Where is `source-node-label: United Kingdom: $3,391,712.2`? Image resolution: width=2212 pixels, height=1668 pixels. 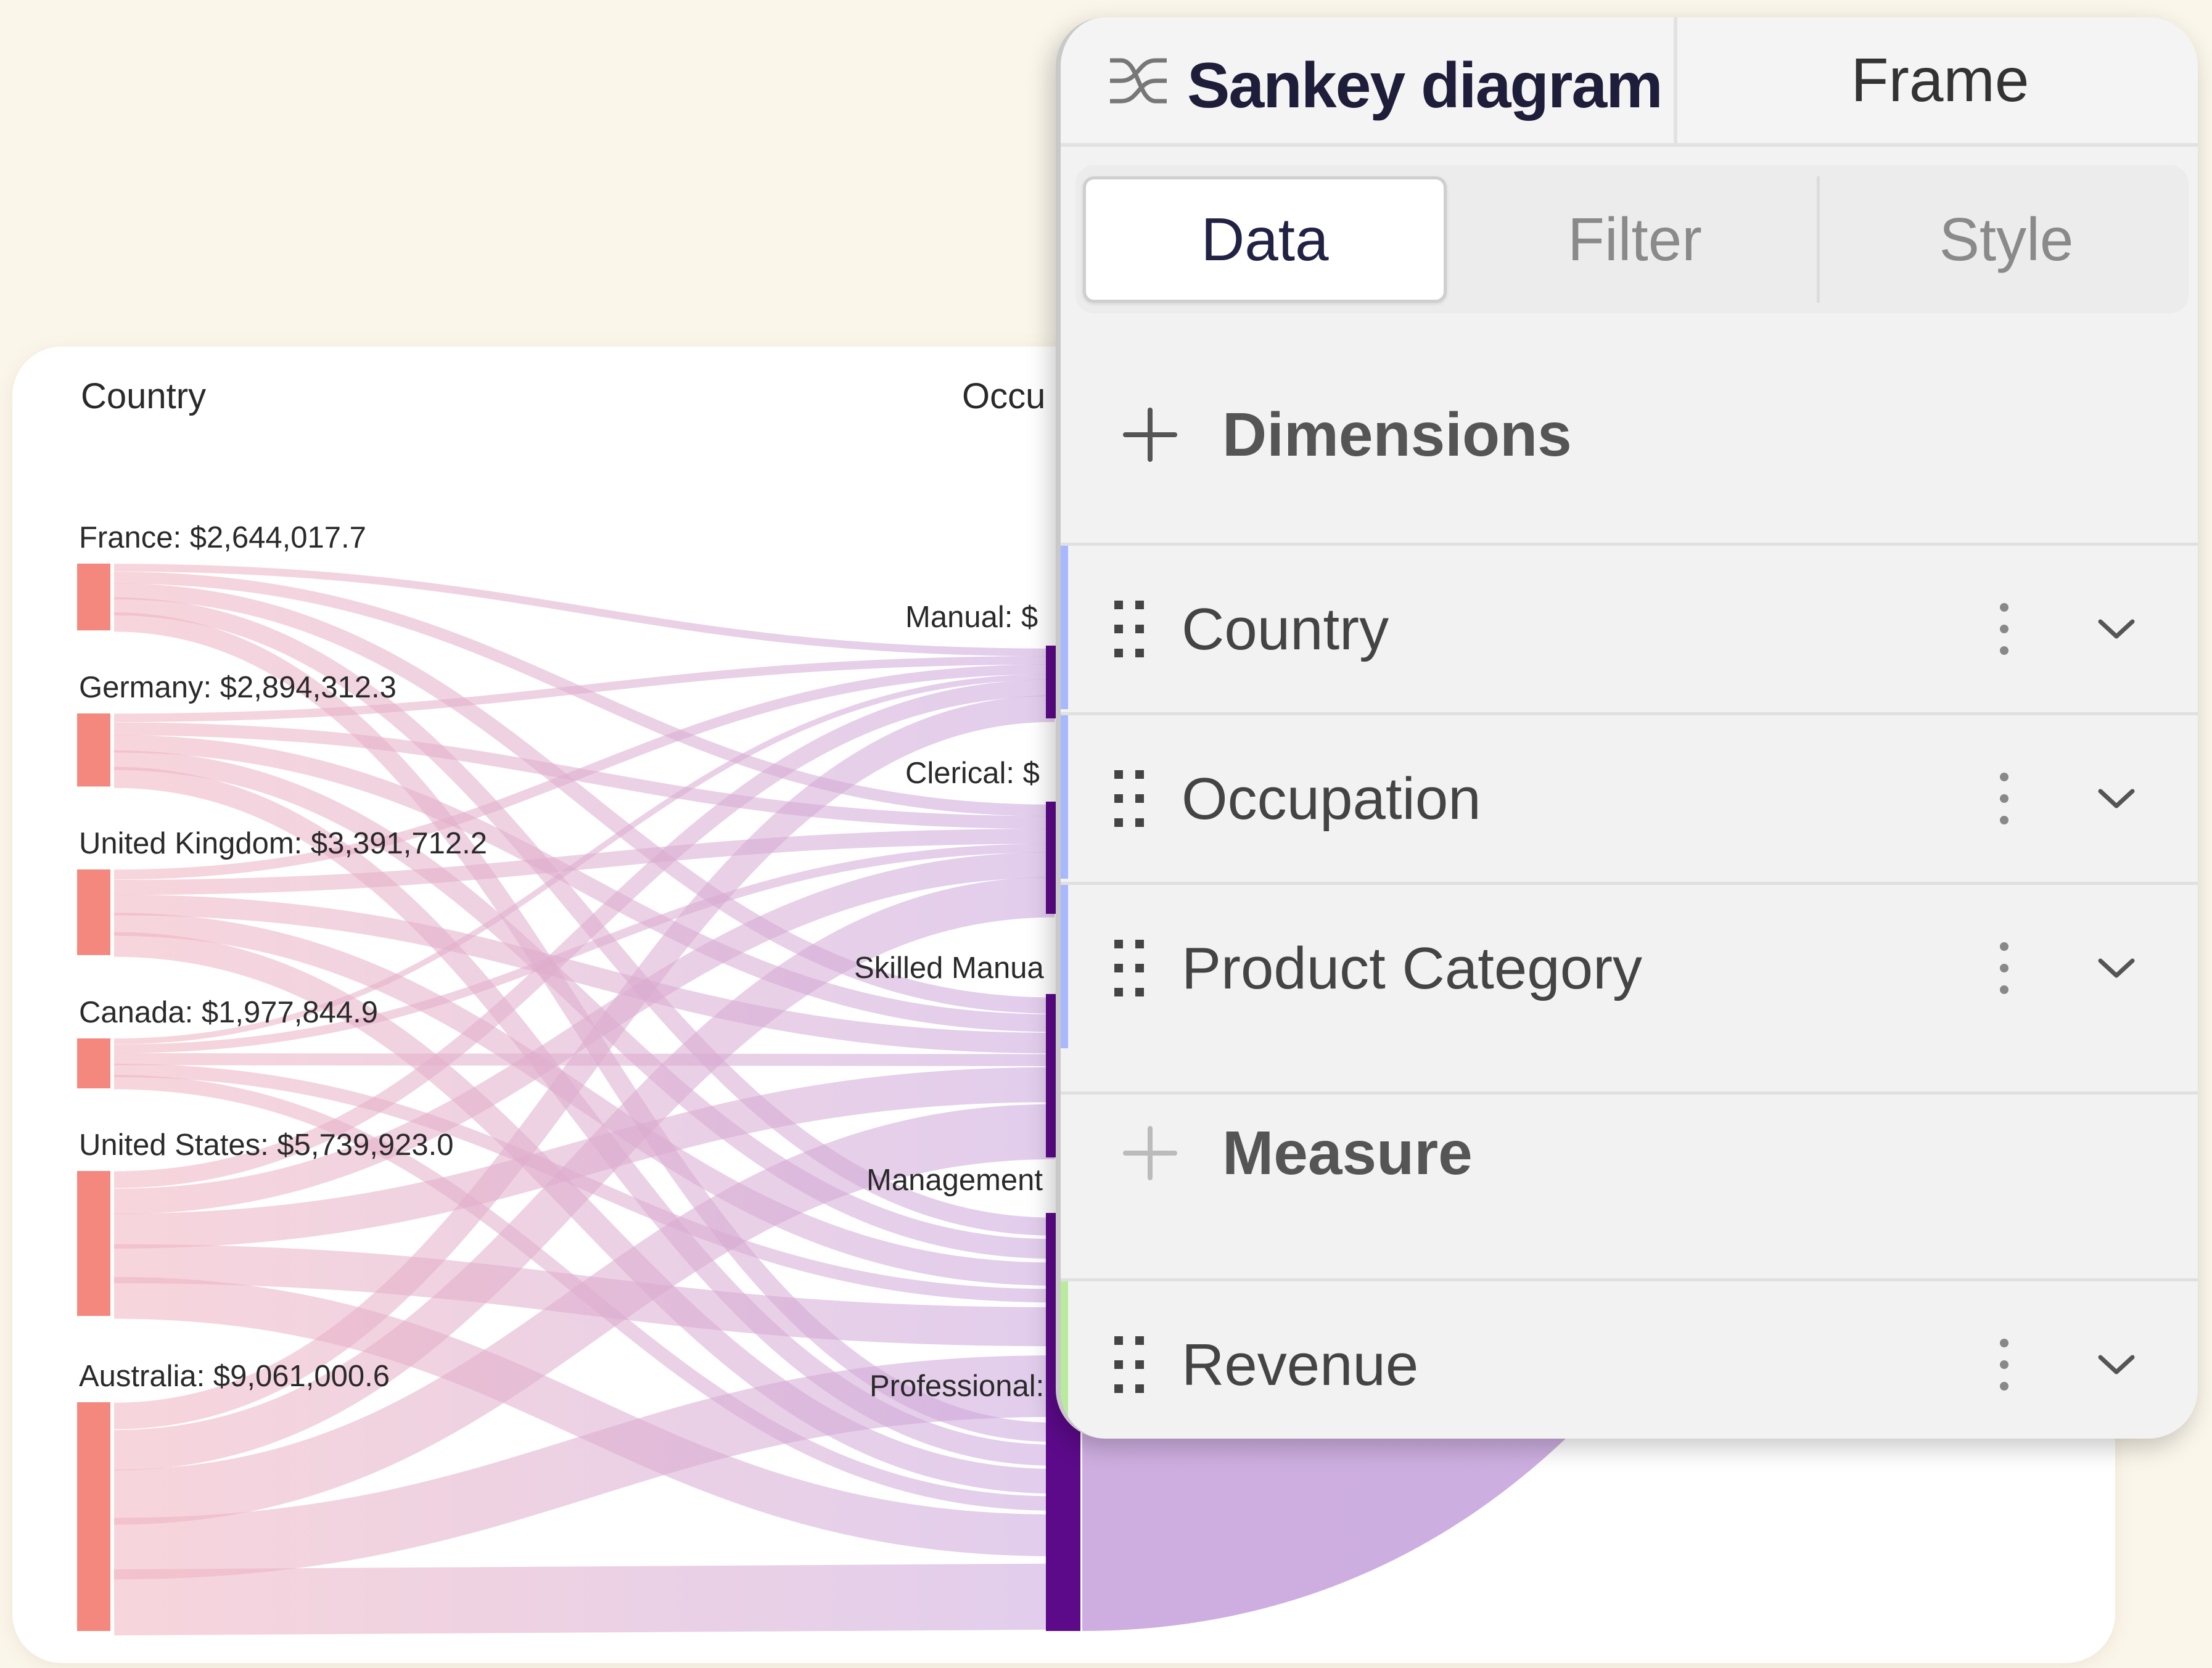
source-node-label: United Kingdom: $3,391,712.2 is located at coordinates (283, 843).